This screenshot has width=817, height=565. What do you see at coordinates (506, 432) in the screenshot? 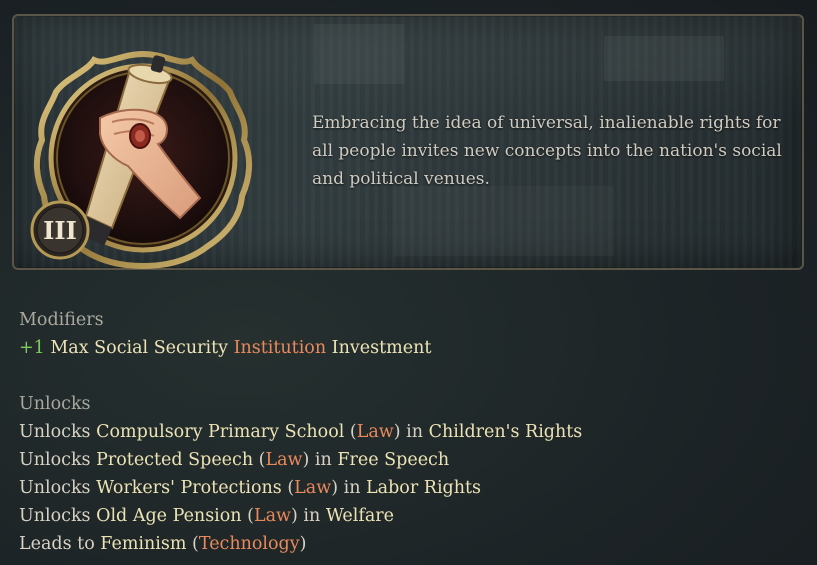
I see `law-group-link: Children's Rights` at bounding box center [506, 432].